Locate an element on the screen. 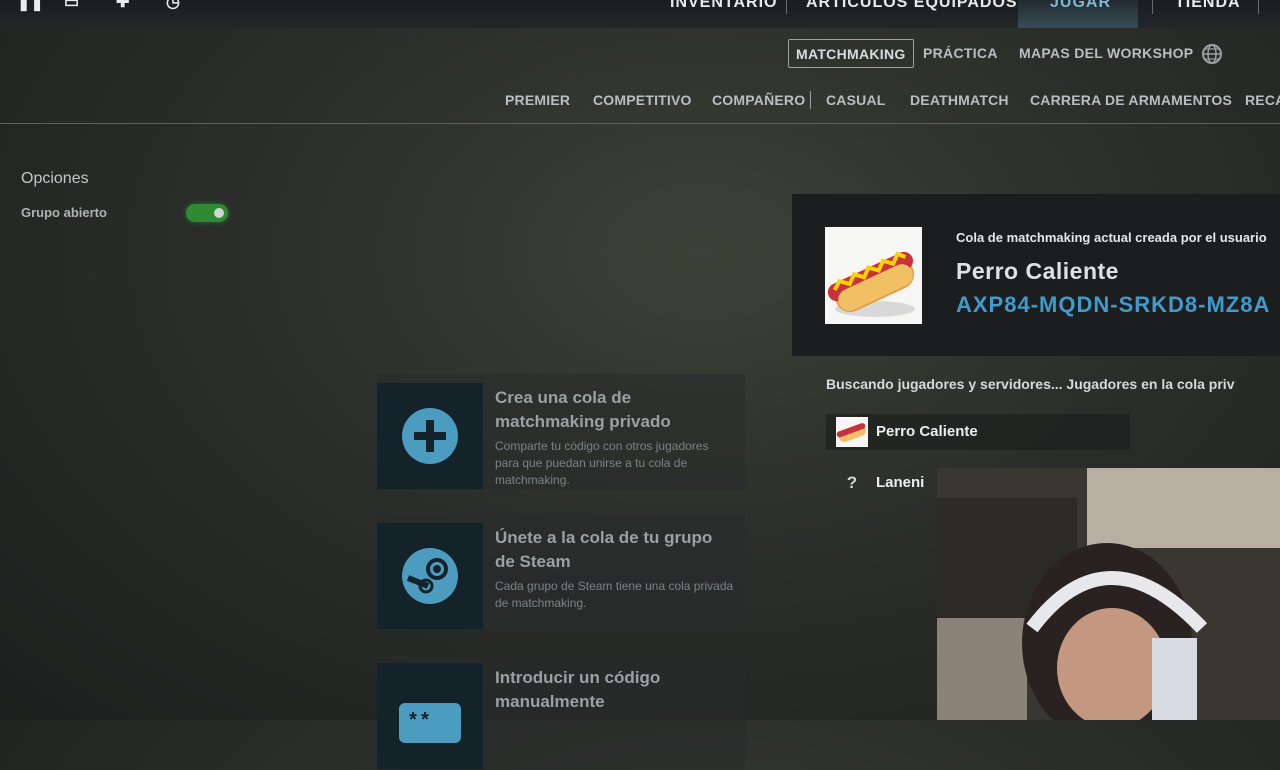  mode-reca: RECA is located at coordinates (1262, 100).